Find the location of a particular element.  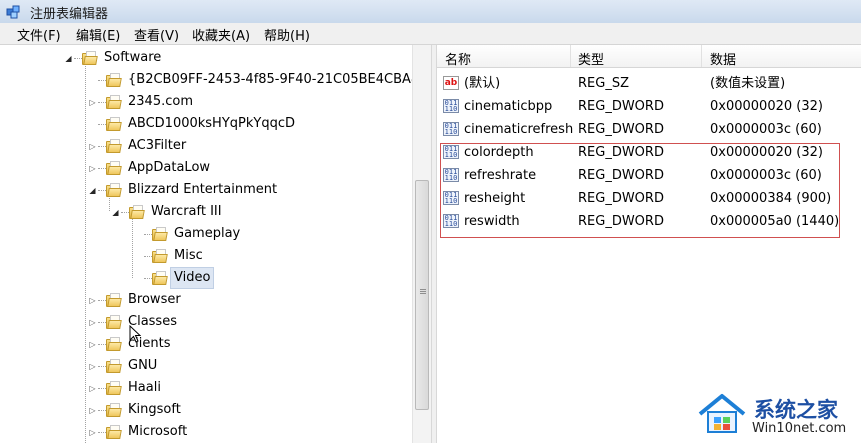

tree-vertical-scrollbar is located at coordinates (421, 244).